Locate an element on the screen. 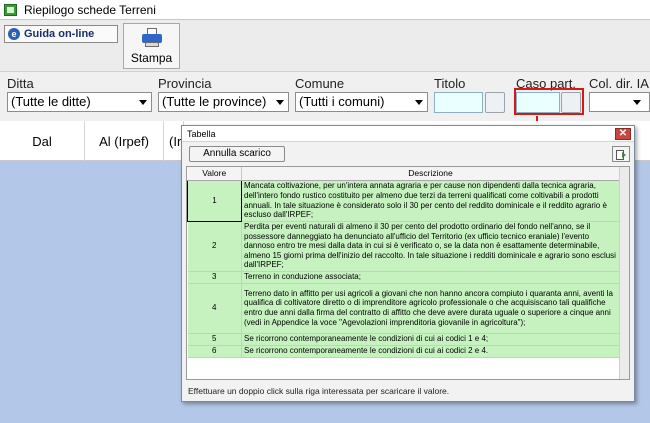 Image resolution: width=650 pixels, height=423 pixels. highlight-frame is located at coordinates (549, 101).